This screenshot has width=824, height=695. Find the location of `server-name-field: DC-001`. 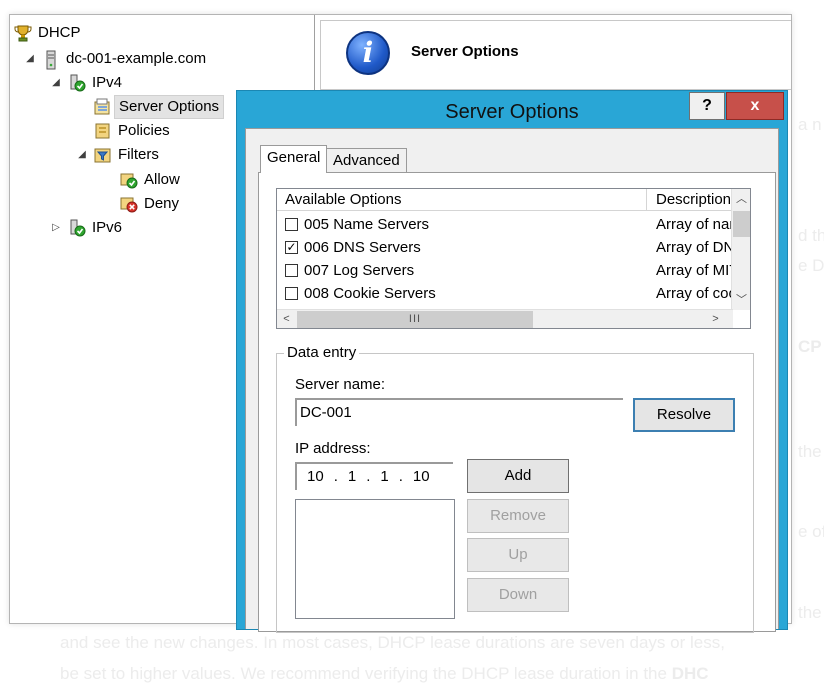

server-name-field: DC-001 is located at coordinates (459, 412).